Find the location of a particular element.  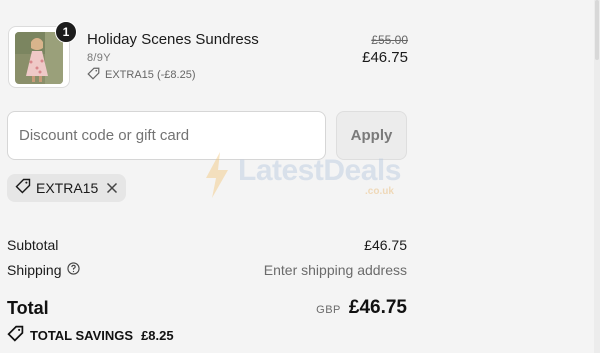

total-amount: GBP £46.75 is located at coordinates (361, 308).